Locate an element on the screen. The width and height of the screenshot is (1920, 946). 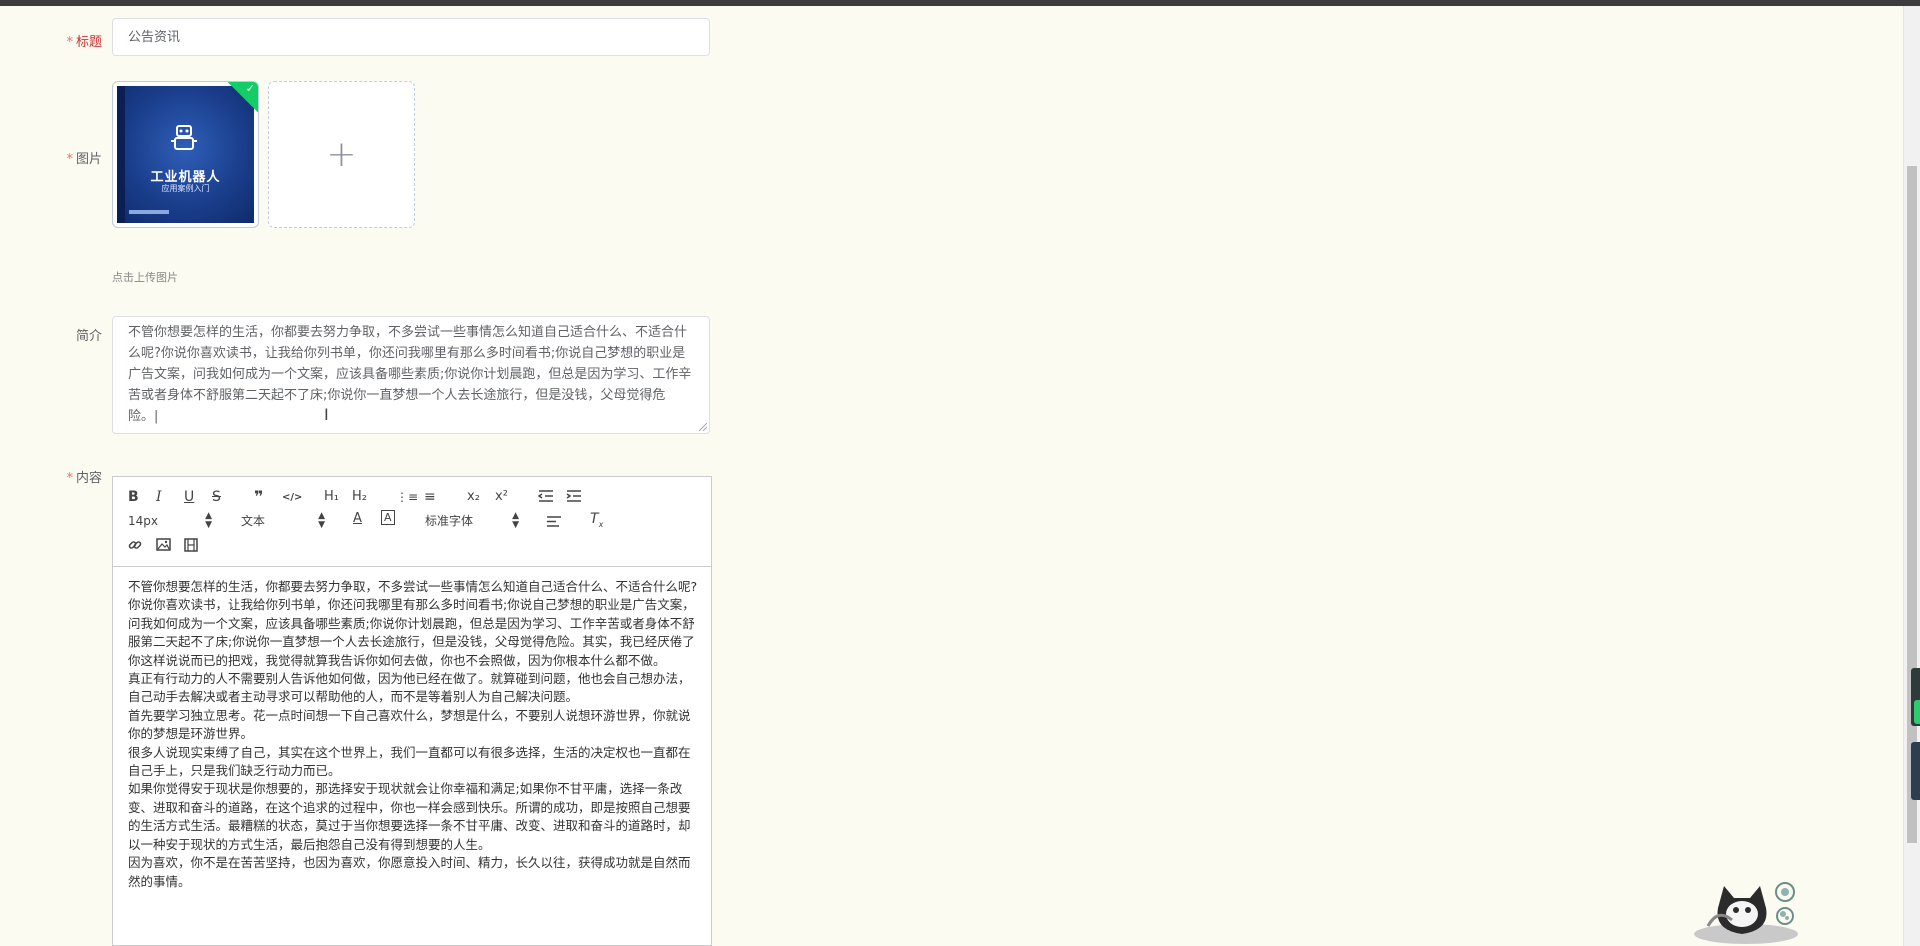
h2-icon: H₂ is located at coordinates (359, 497).